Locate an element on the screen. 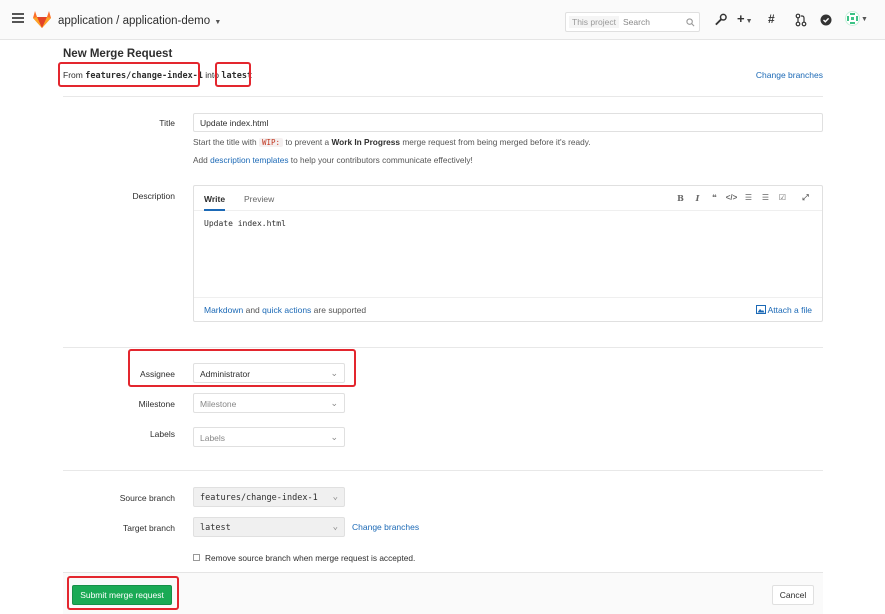 The height and width of the screenshot is (614, 885). title-label: Title is located at coordinates (167, 123).